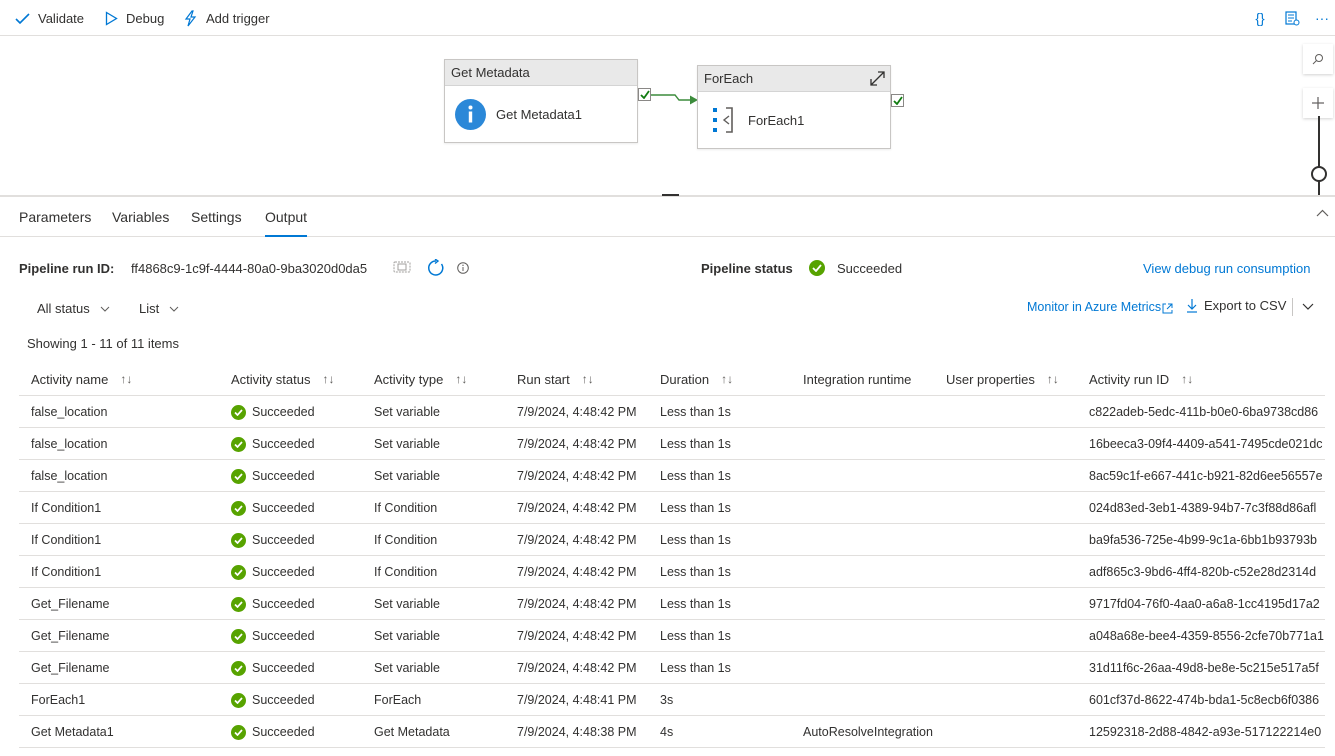 The width and height of the screenshot is (1335, 756). I want to click on zoom-slider-thumb, so click(1319, 174).